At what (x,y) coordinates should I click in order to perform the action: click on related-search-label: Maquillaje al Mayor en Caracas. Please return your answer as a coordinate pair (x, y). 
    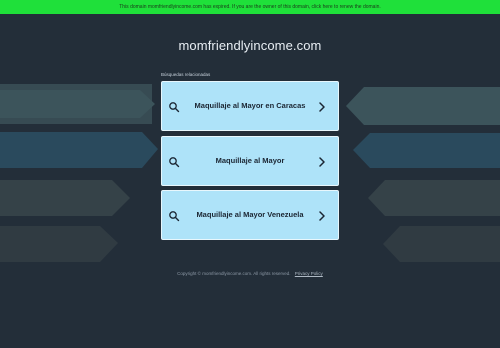
    Looking at the image, I should click on (250, 106).